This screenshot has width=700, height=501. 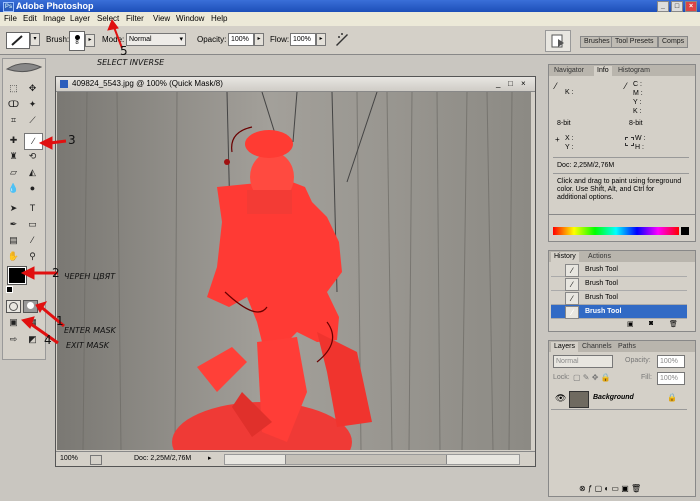 What do you see at coordinates (24, 68) in the screenshot?
I see `feather-icon` at bounding box center [24, 68].